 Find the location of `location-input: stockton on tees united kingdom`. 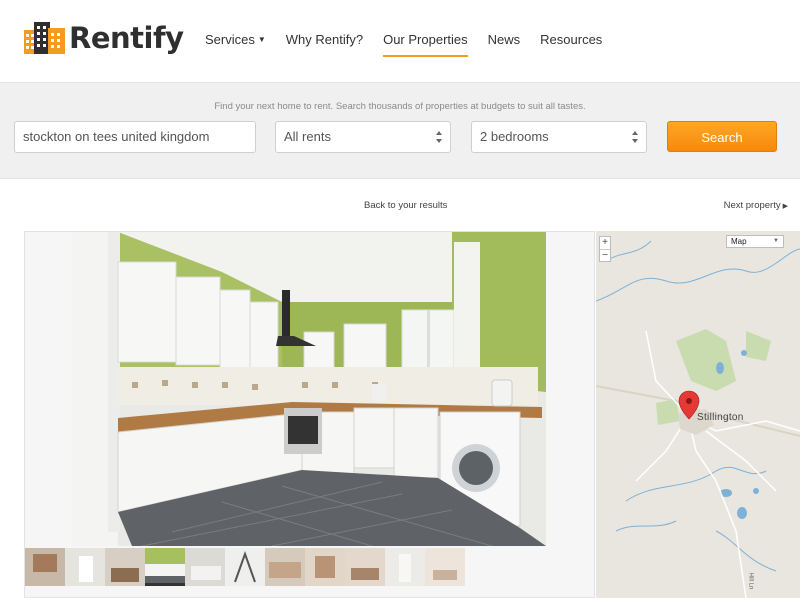

location-input: stockton on tees united kingdom is located at coordinates (135, 137).